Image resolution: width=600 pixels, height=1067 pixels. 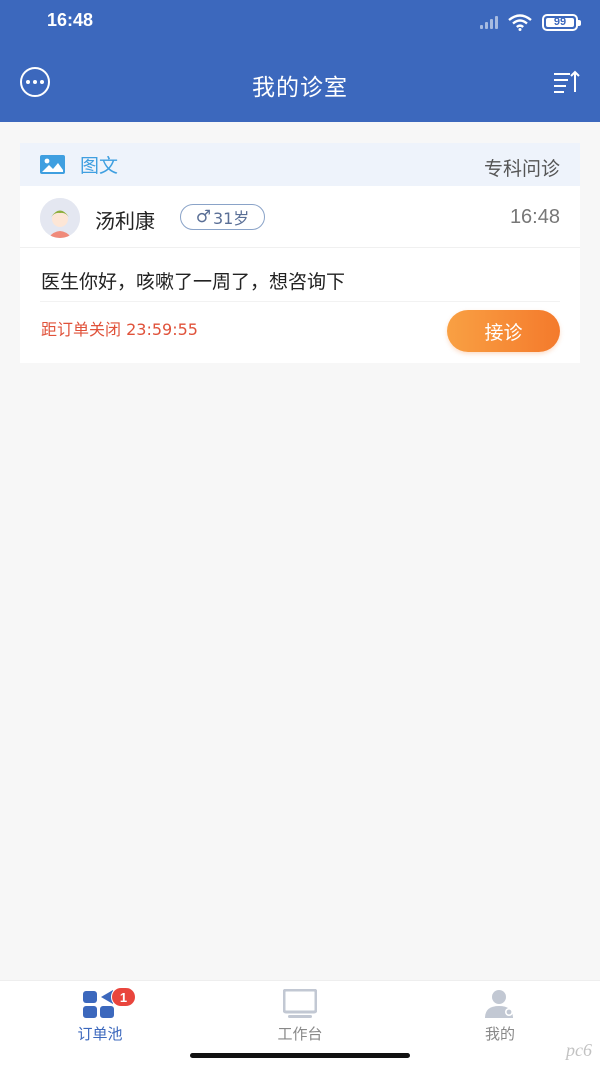 I want to click on app-header: 16:48 99 我的诊室, so click(x=300, y=61).